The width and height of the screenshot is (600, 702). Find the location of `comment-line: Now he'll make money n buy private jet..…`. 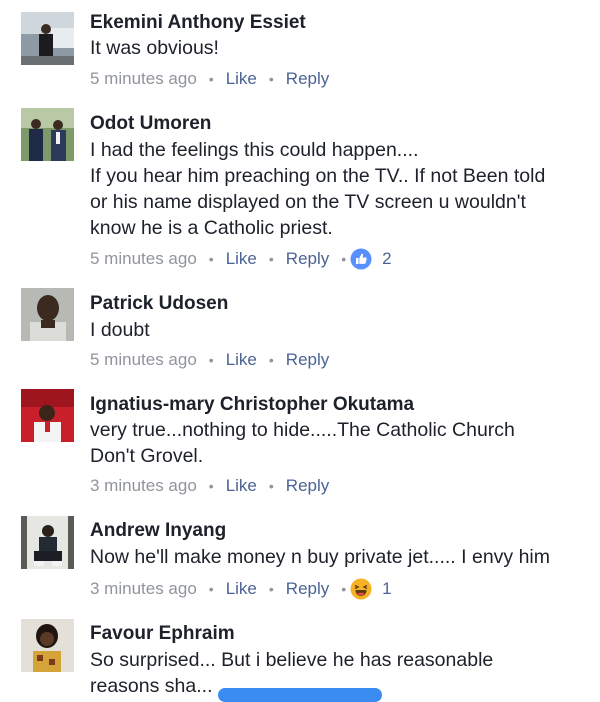

comment-line: Now he'll make money n buy private jet..… is located at coordinates (320, 557).